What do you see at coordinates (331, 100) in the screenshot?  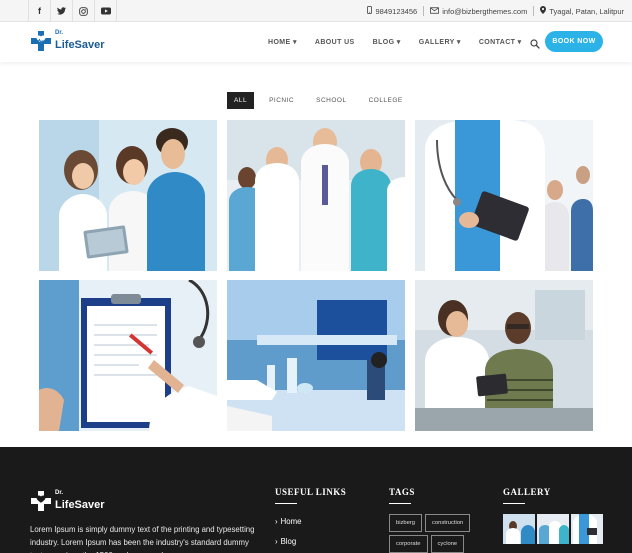 I see `filter-school: SCHOOL` at bounding box center [331, 100].